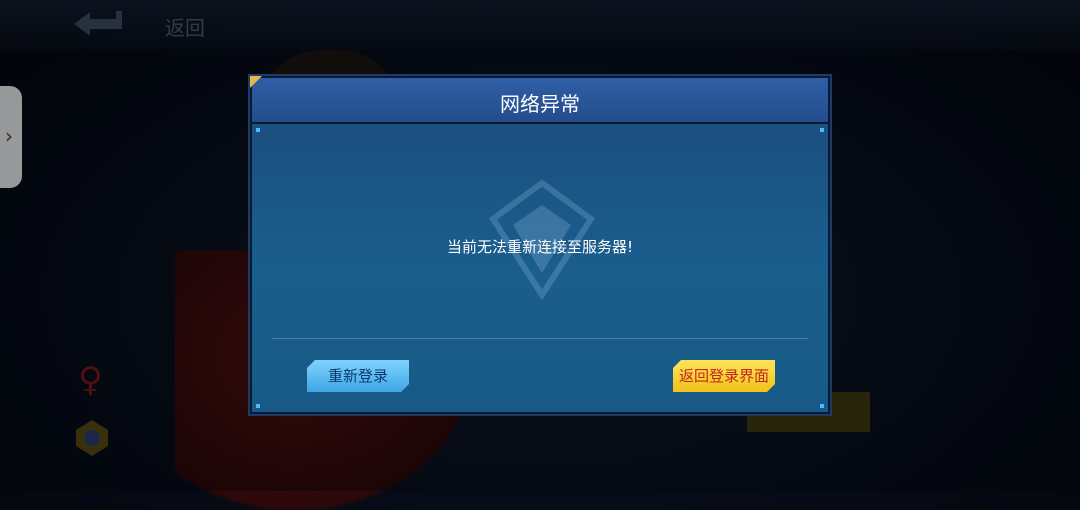 The width and height of the screenshot is (1080, 510). Describe the element at coordinates (724, 376) in the screenshot. I see `return-to-login-button: 返回登录界面` at that location.